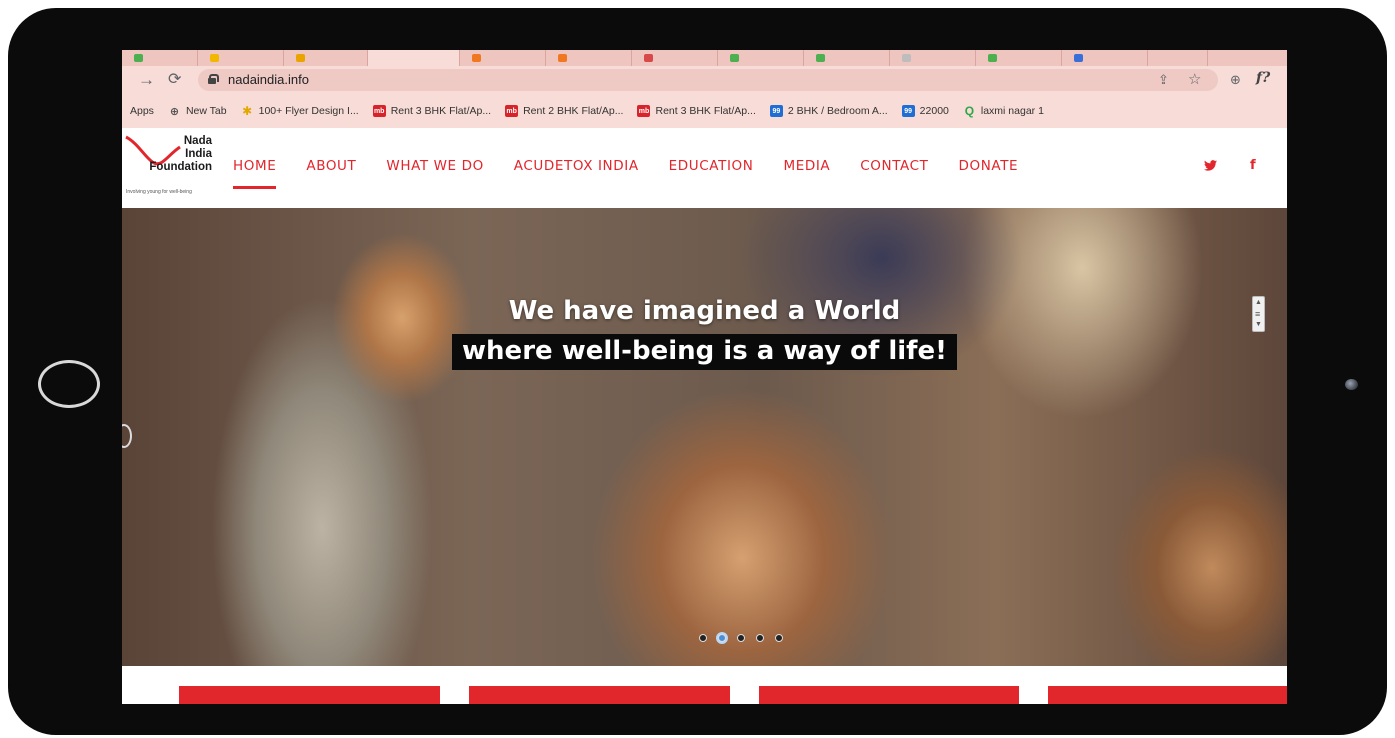  Describe the element at coordinates (180, 167) in the screenshot. I see `logo-line-3: Foundation` at that location.